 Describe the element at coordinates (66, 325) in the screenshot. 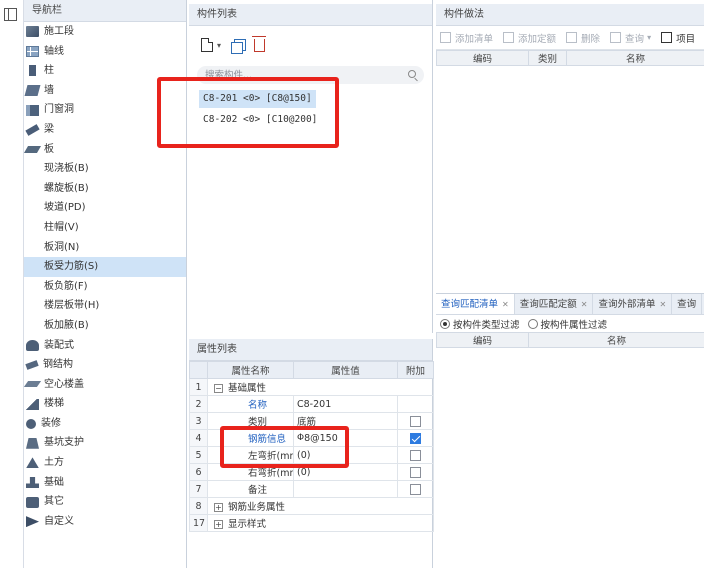

I see `nav-item-label: 板加腋(B)` at that location.